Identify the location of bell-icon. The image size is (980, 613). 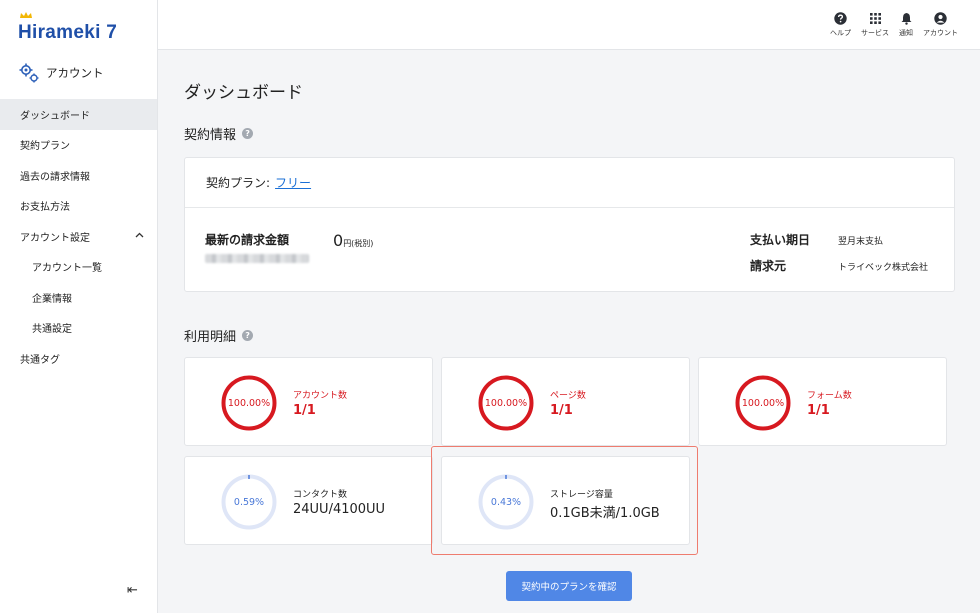
(906, 19).